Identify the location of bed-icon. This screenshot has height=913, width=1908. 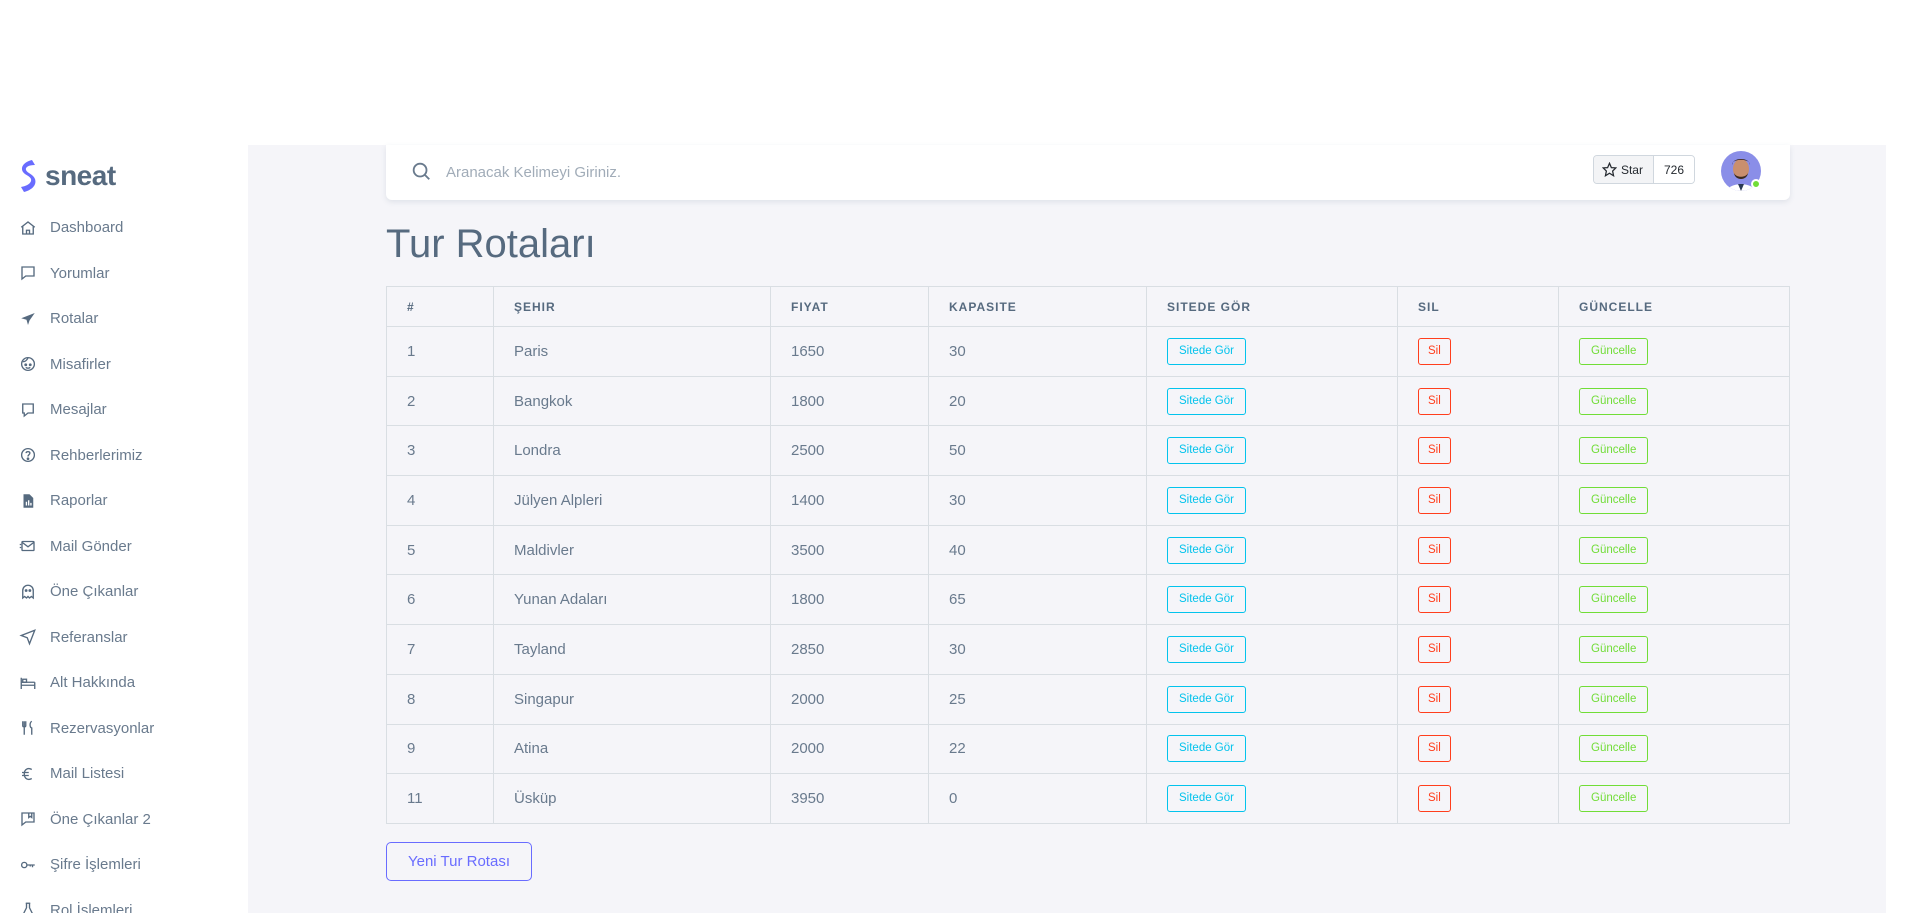
(28, 683).